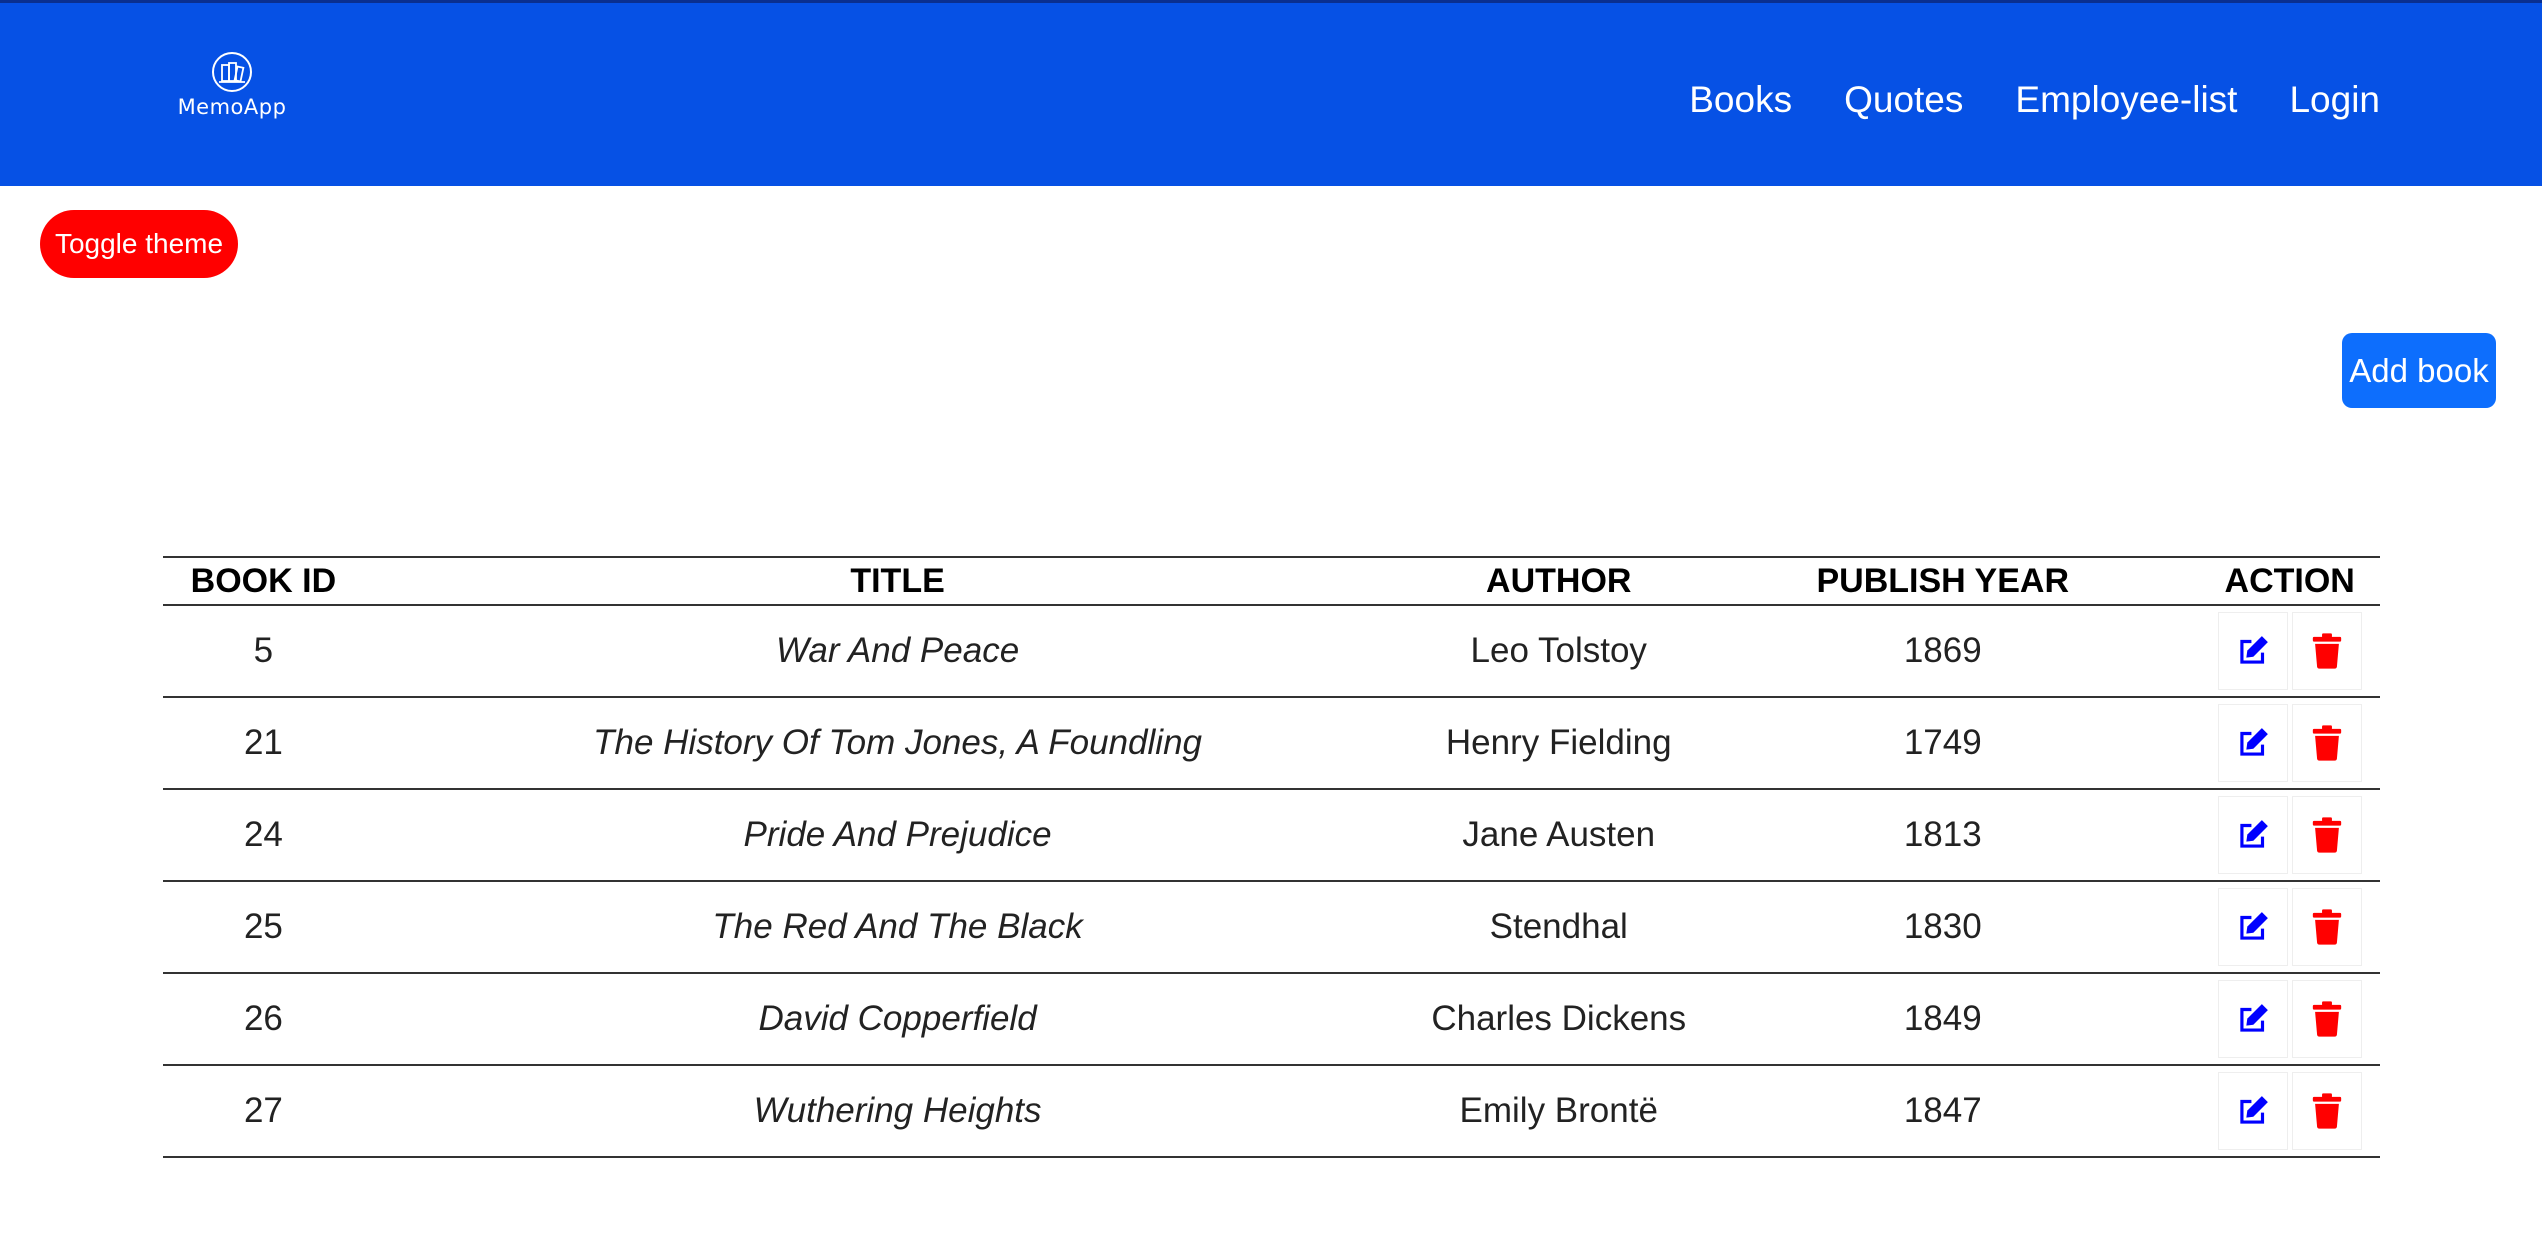 The height and width of the screenshot is (1258, 2542). Describe the element at coordinates (263, 1110) in the screenshot. I see `book-id-cell: 27` at that location.